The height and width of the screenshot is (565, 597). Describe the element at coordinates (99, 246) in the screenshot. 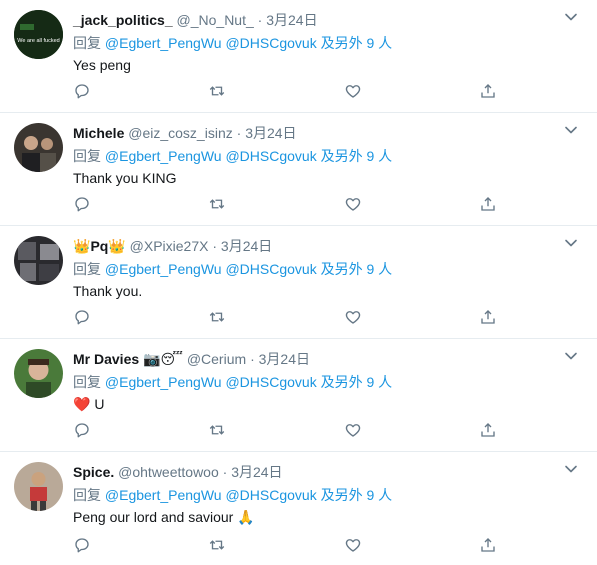

I see `display-name: Pq` at that location.